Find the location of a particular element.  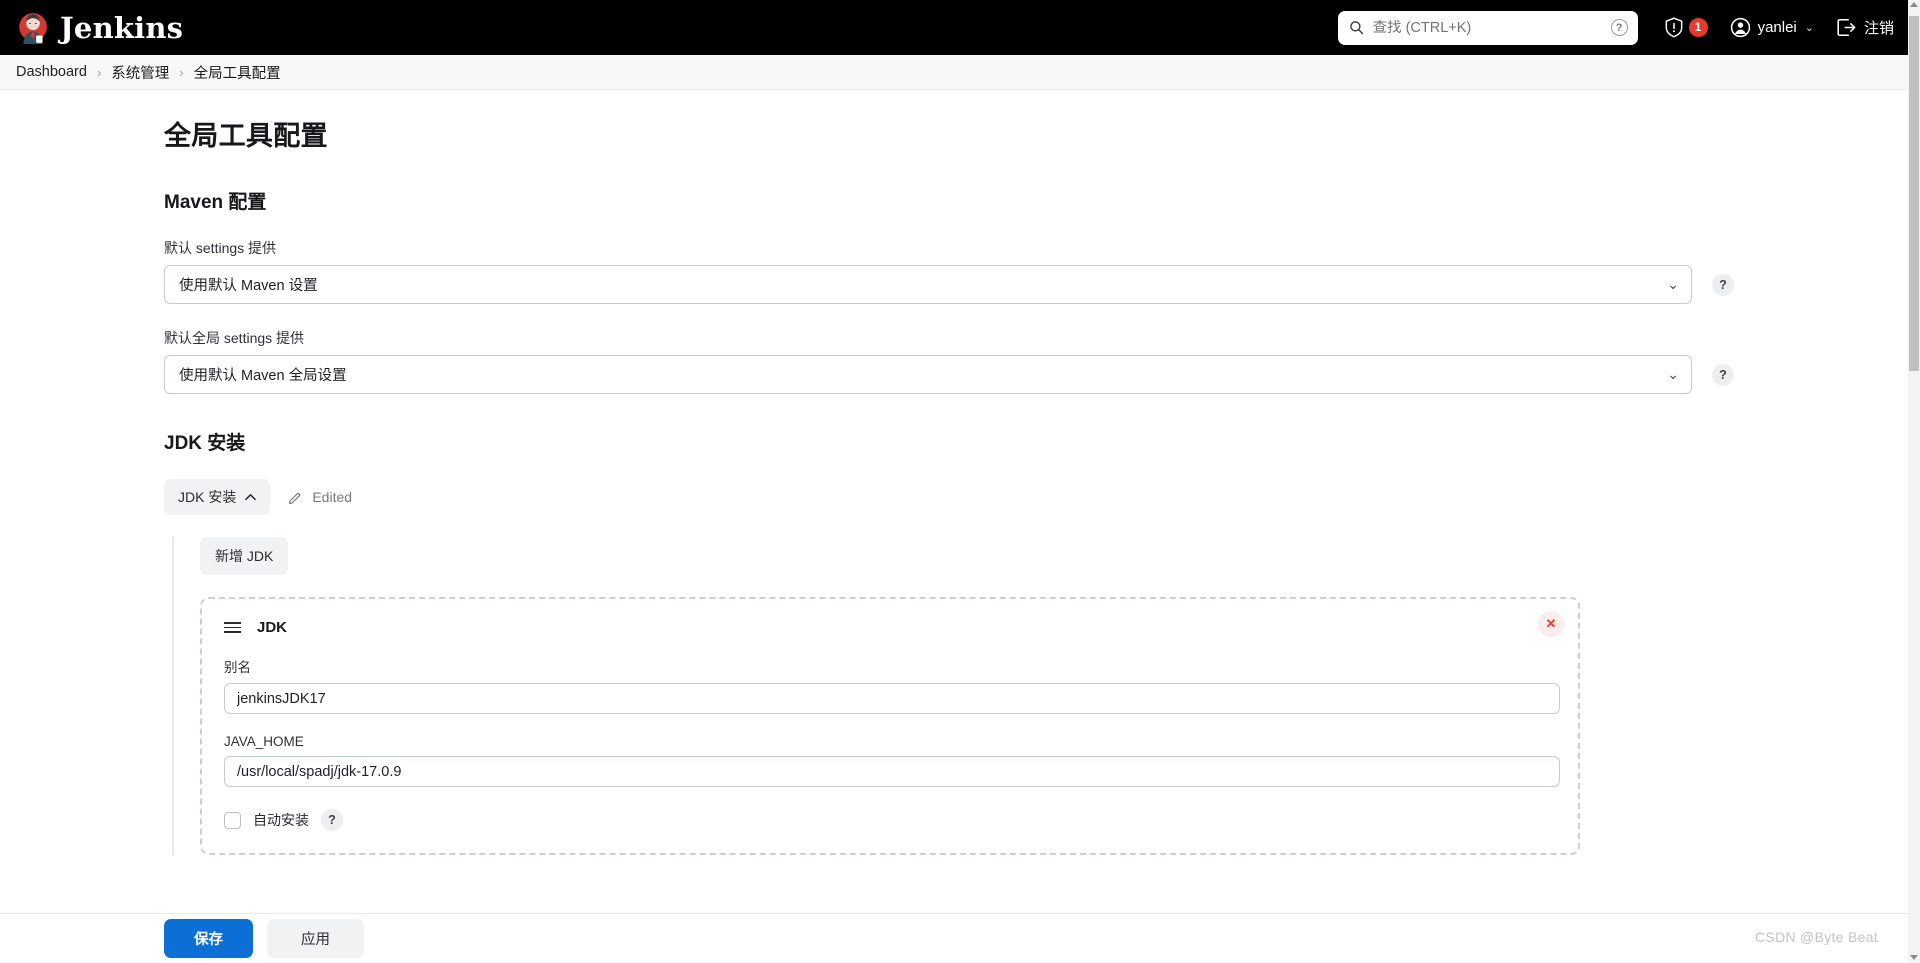

breadcrumb-item-dashboard: Dashboard is located at coordinates (51, 72).